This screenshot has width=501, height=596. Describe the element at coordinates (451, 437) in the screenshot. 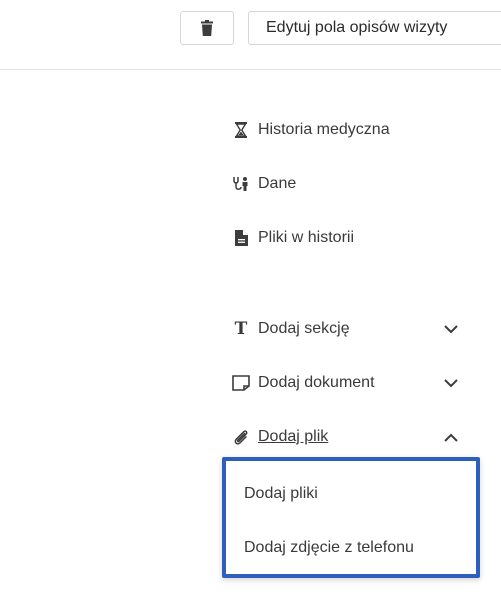

I see `chevron-up-icon` at that location.